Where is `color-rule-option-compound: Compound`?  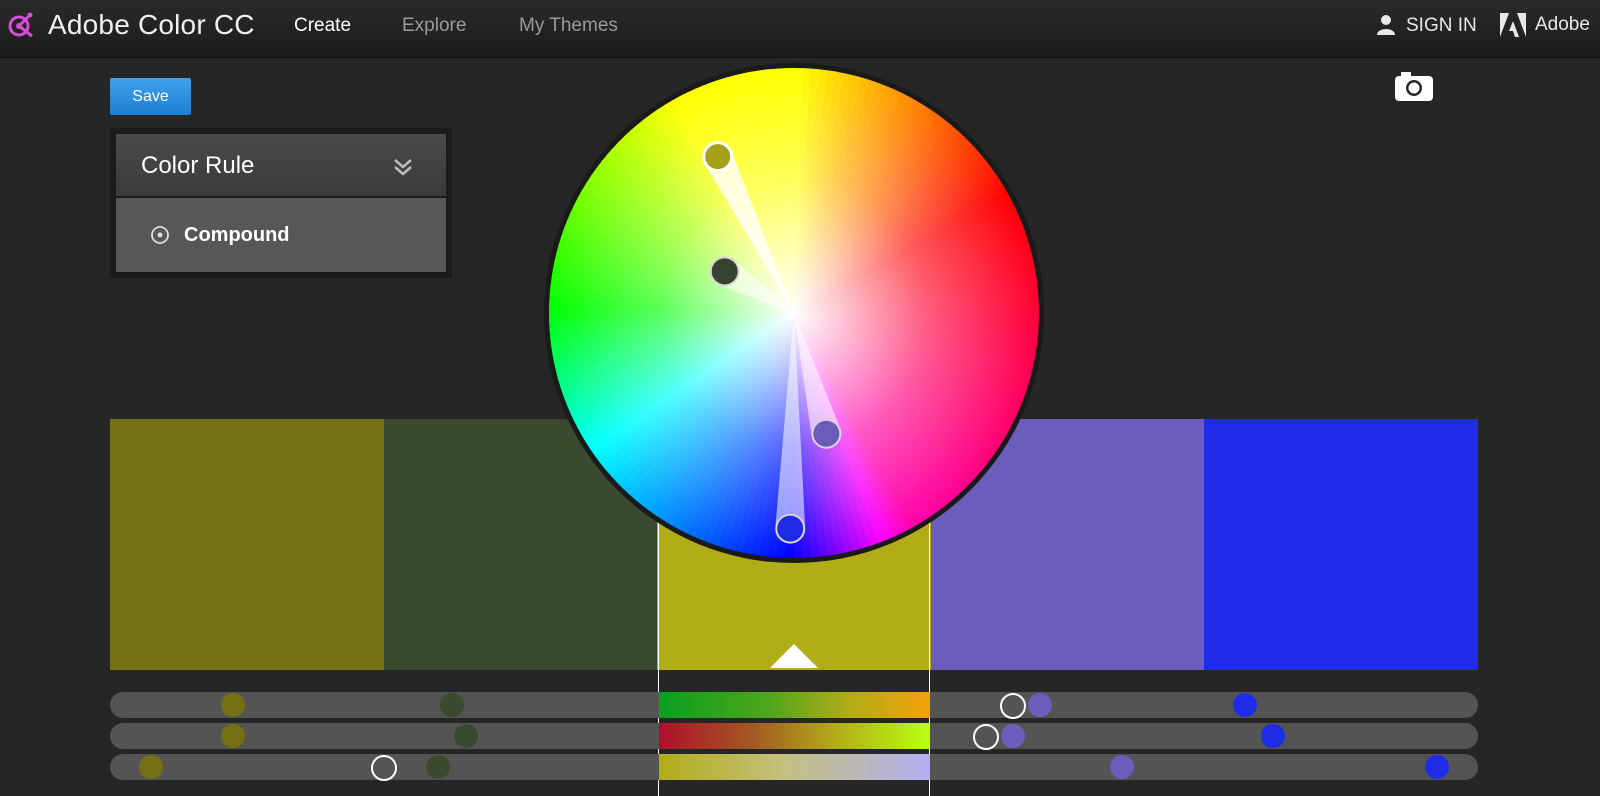
color-rule-option-compound: Compound is located at coordinates (281, 235).